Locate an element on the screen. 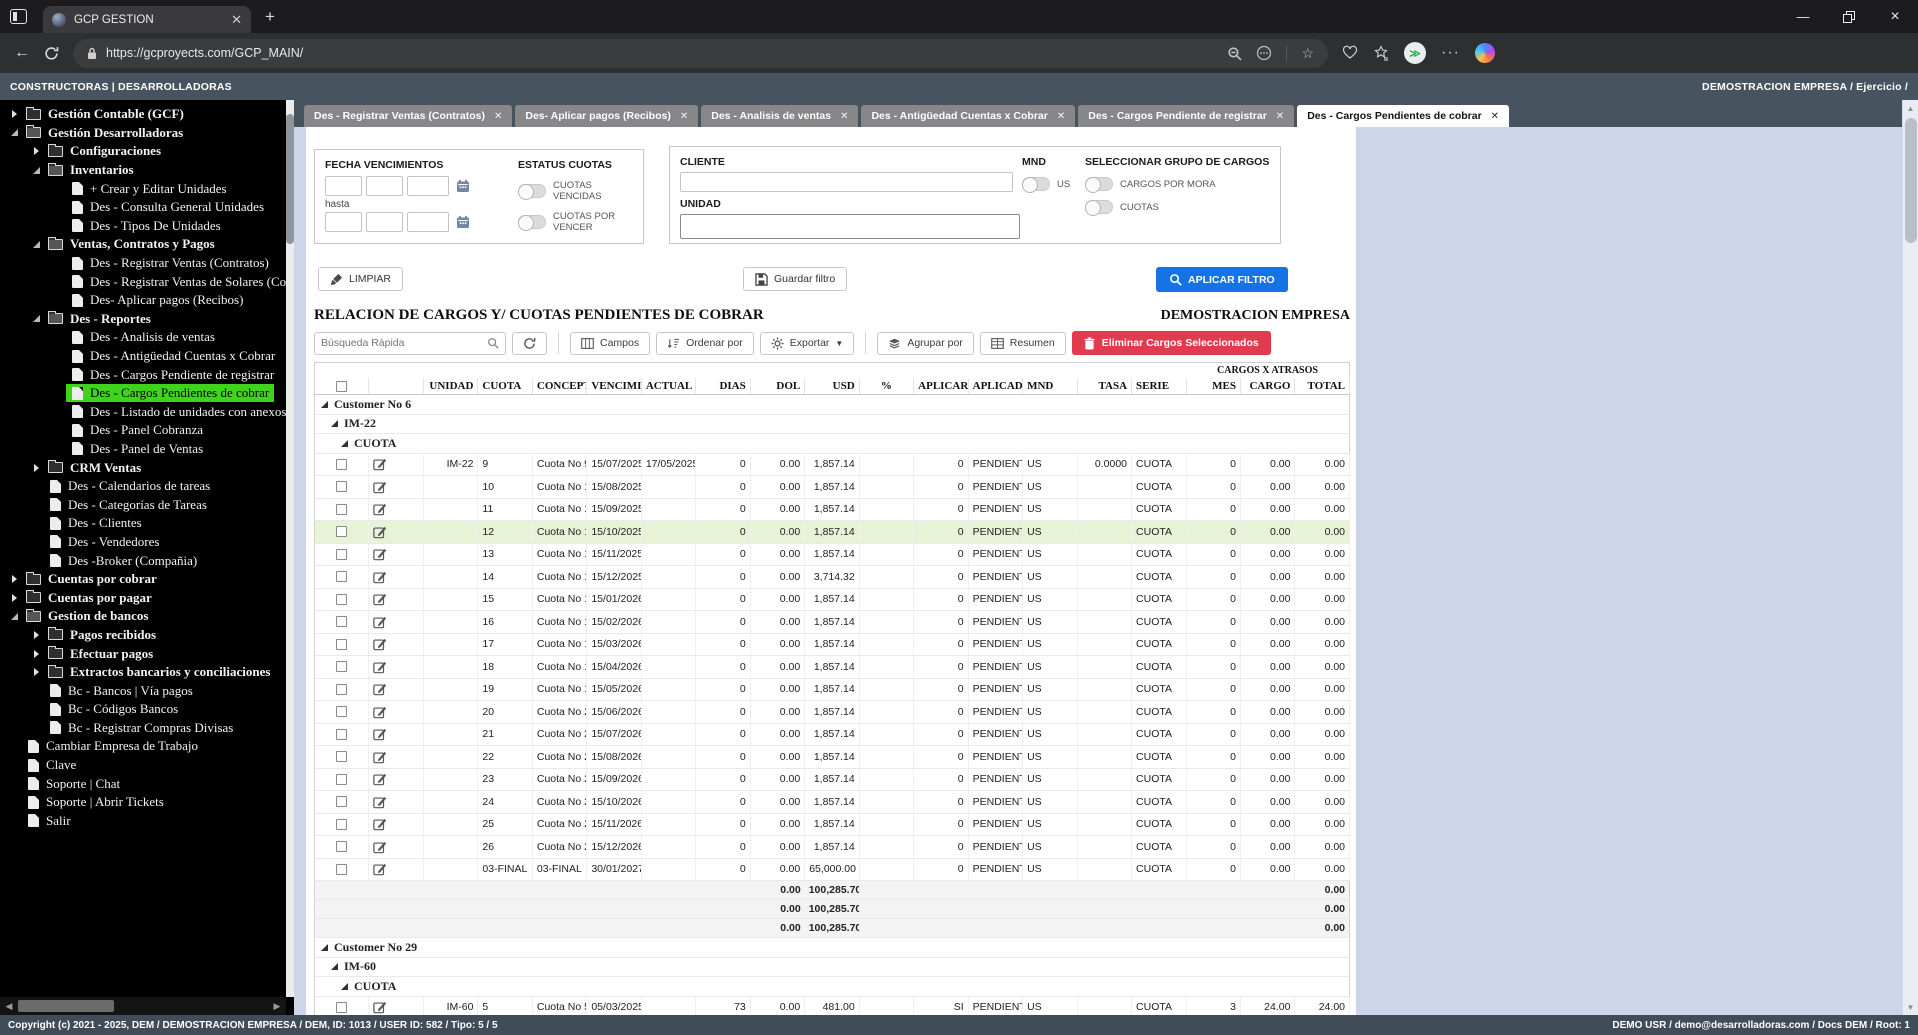 Image resolution: width=1918 pixels, height=1035 pixels. sidebar-item: Des - Registrar Ventas (Contratos) is located at coordinates (147, 263).